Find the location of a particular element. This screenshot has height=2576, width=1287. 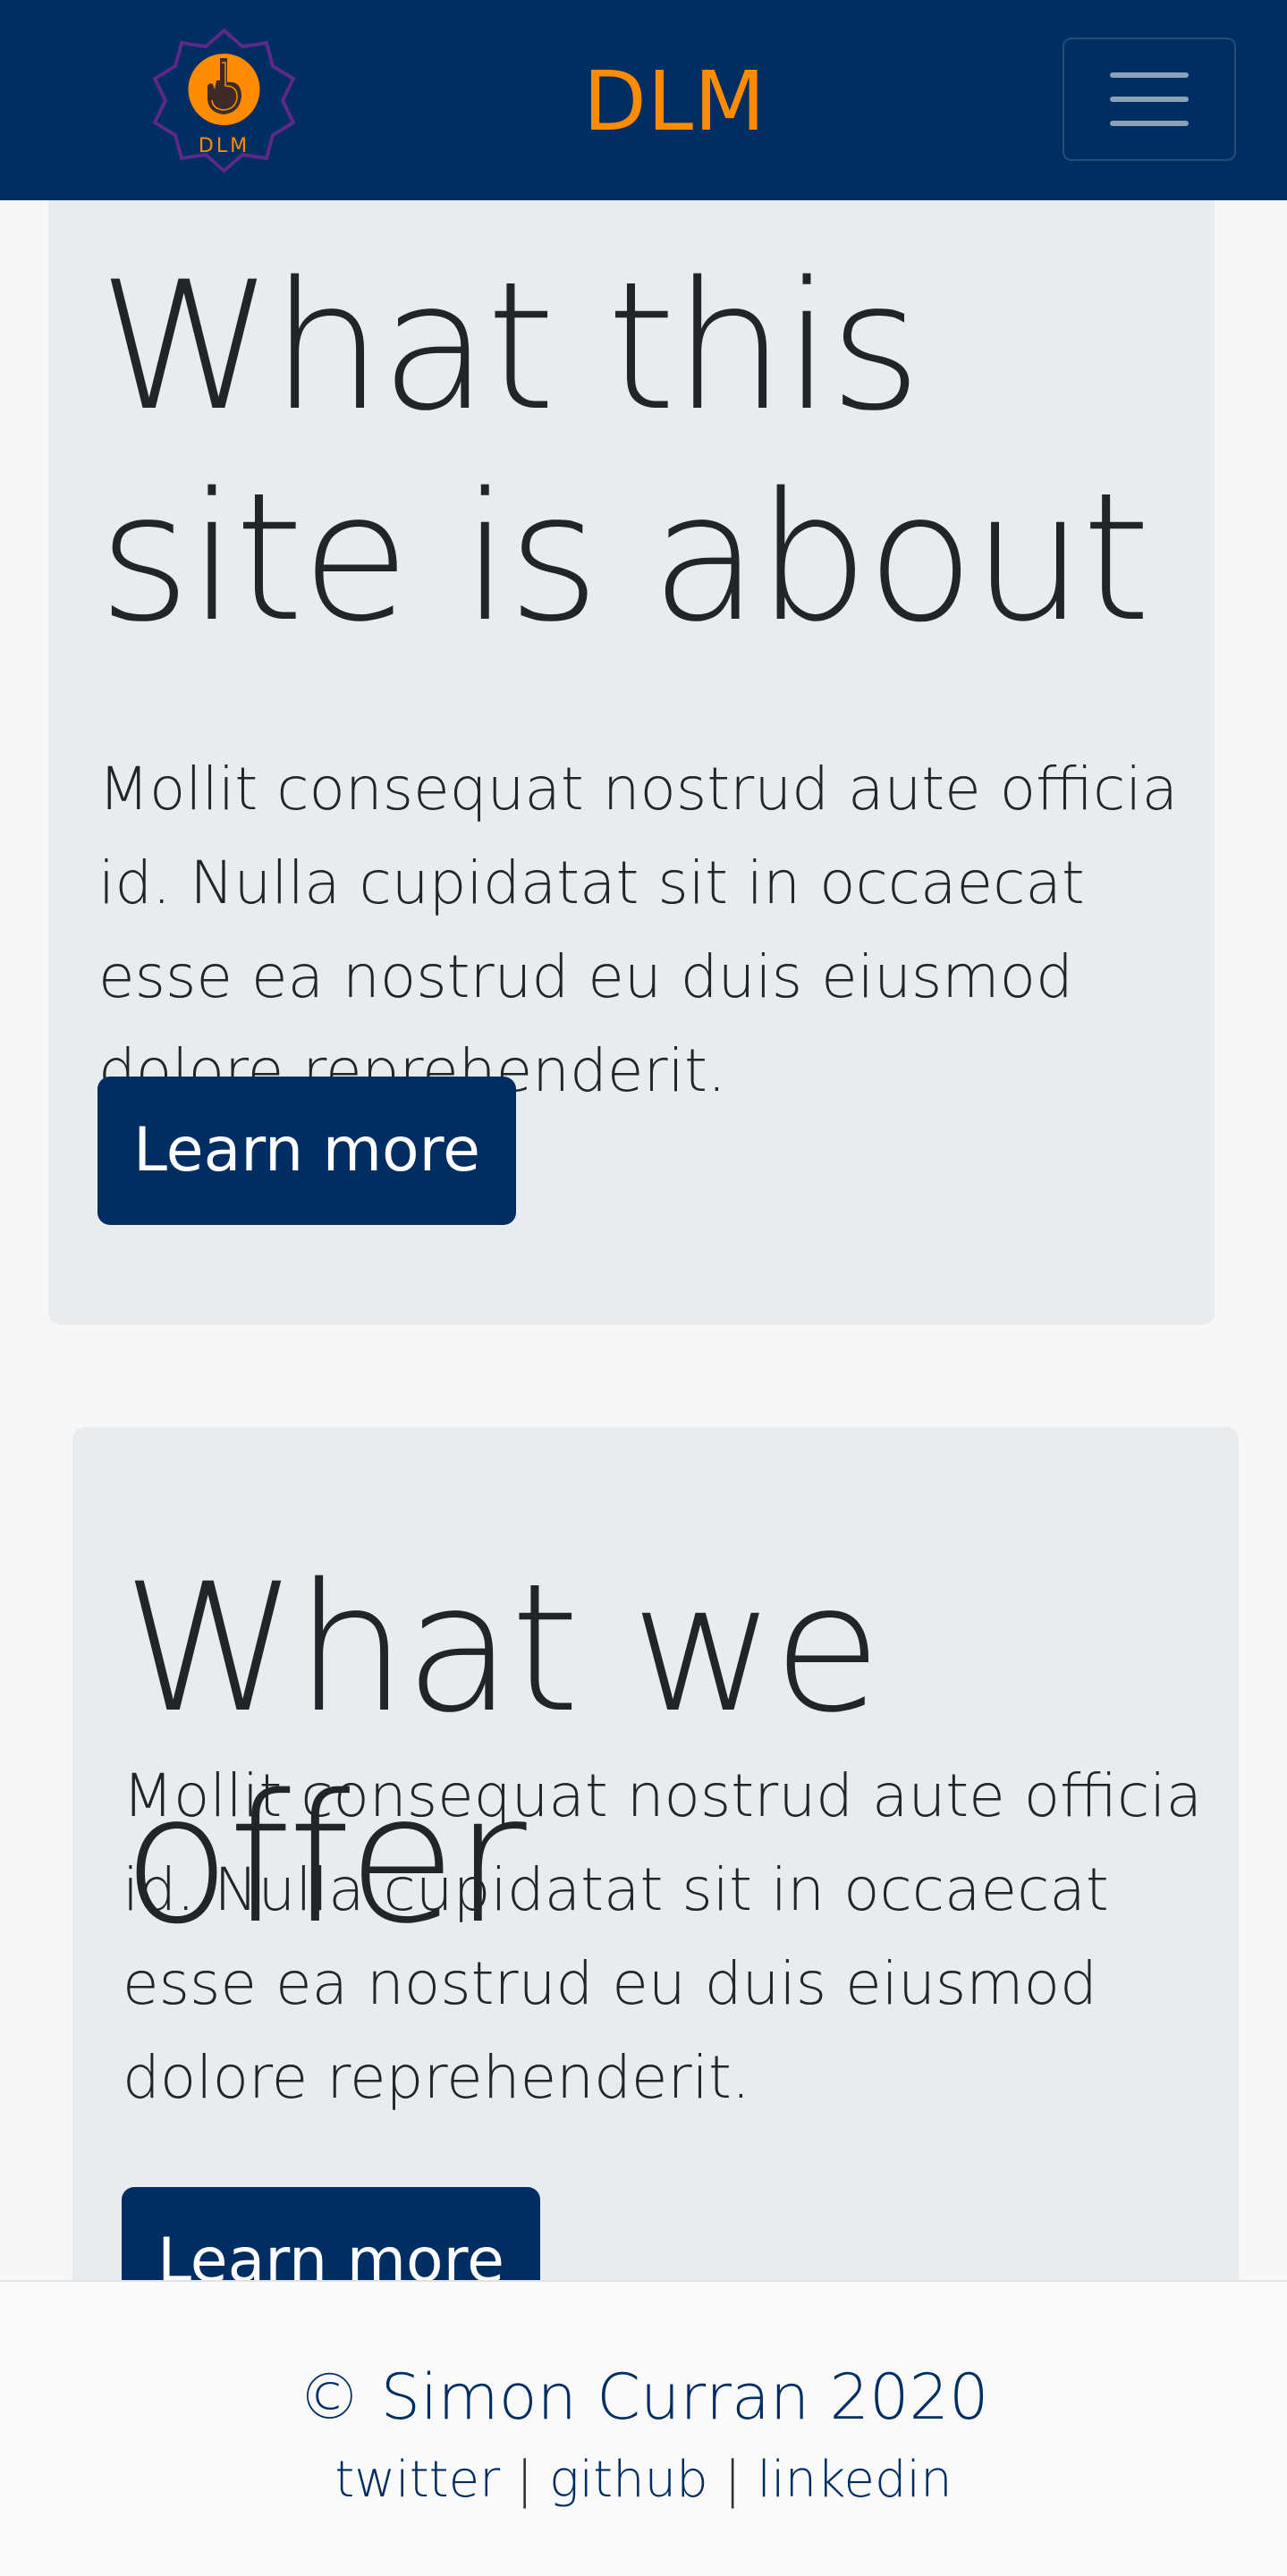

navbar: DLM DLM is located at coordinates (643, 100).